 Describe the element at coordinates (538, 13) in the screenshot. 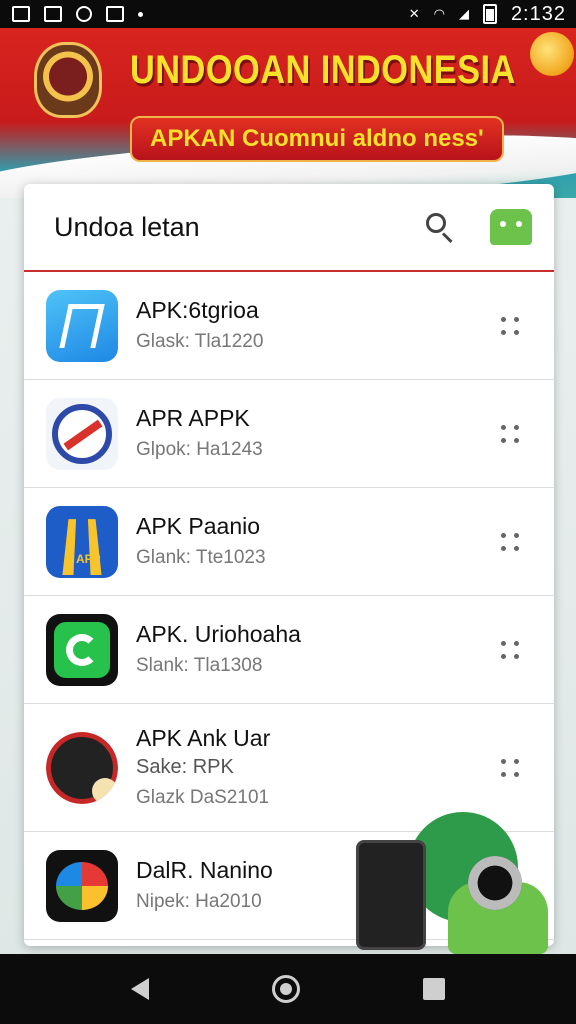

I see `status-time: 2:132` at that location.